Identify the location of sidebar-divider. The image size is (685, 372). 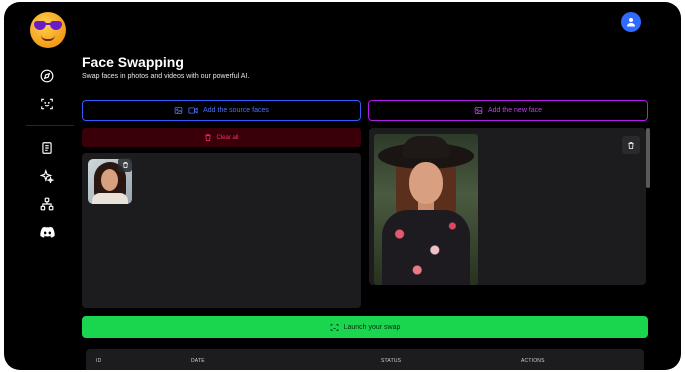
(50, 125).